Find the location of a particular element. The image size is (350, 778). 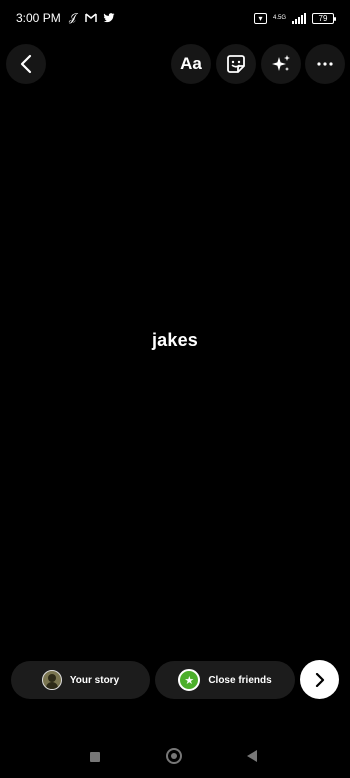

effects-button is located at coordinates (281, 64).